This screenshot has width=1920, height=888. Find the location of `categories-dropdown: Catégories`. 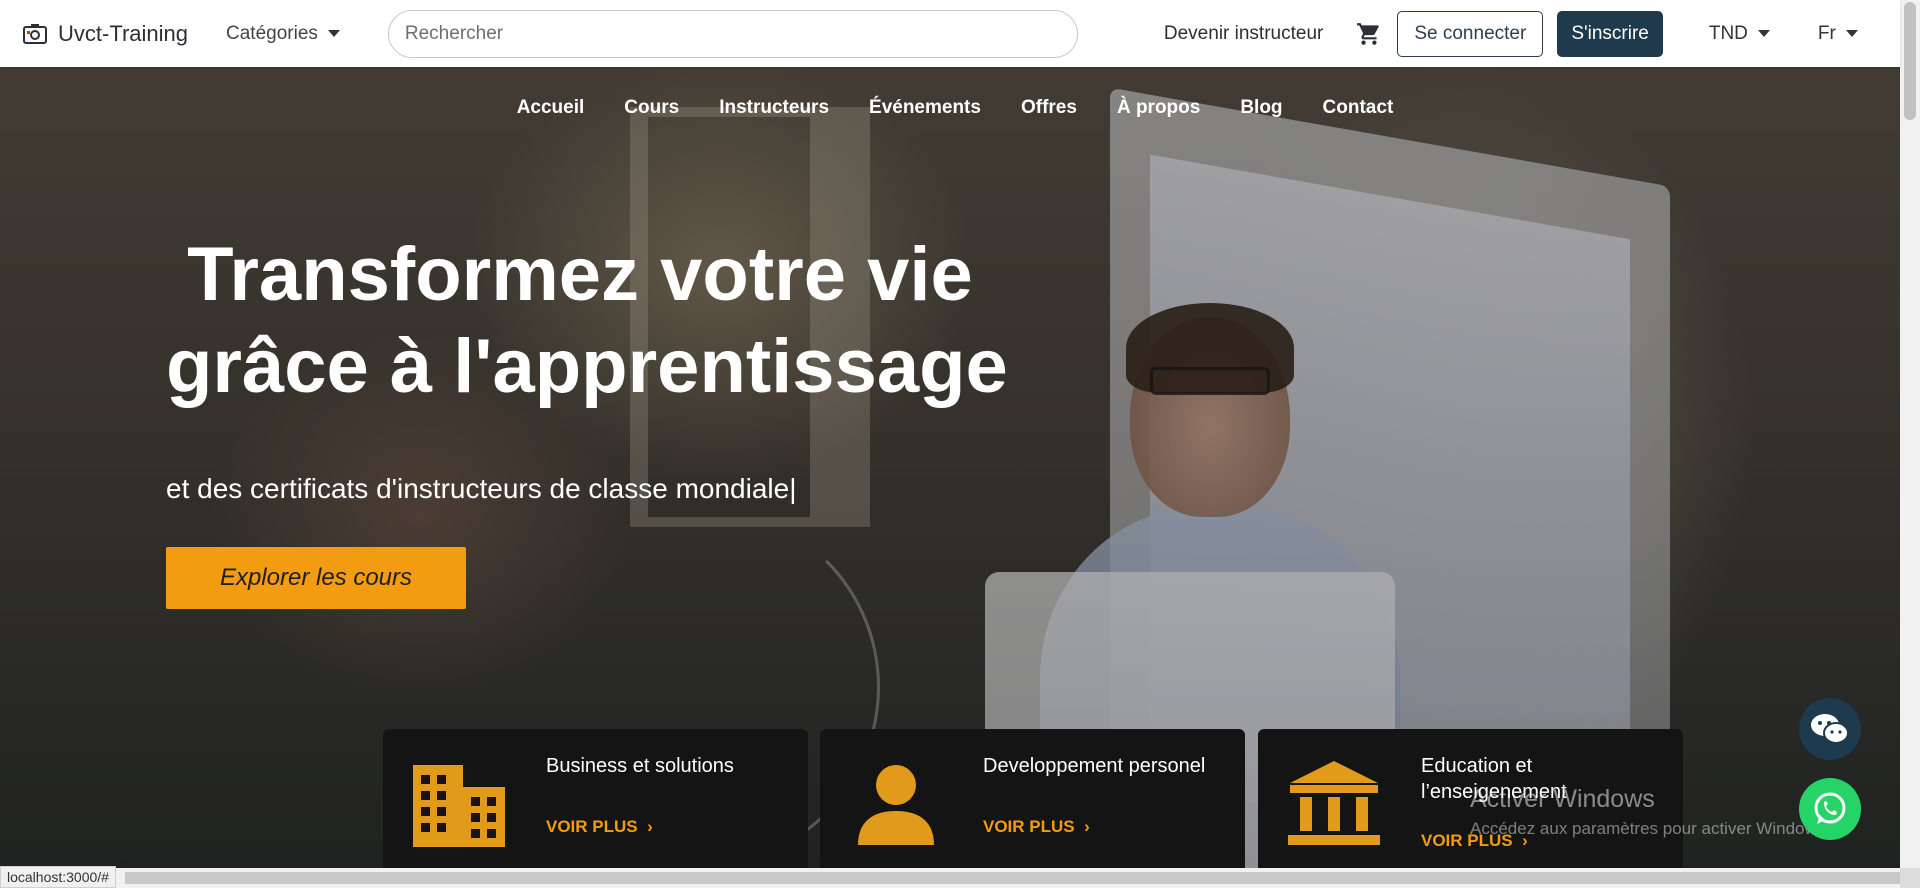

categories-dropdown: Catégories is located at coordinates (283, 34).